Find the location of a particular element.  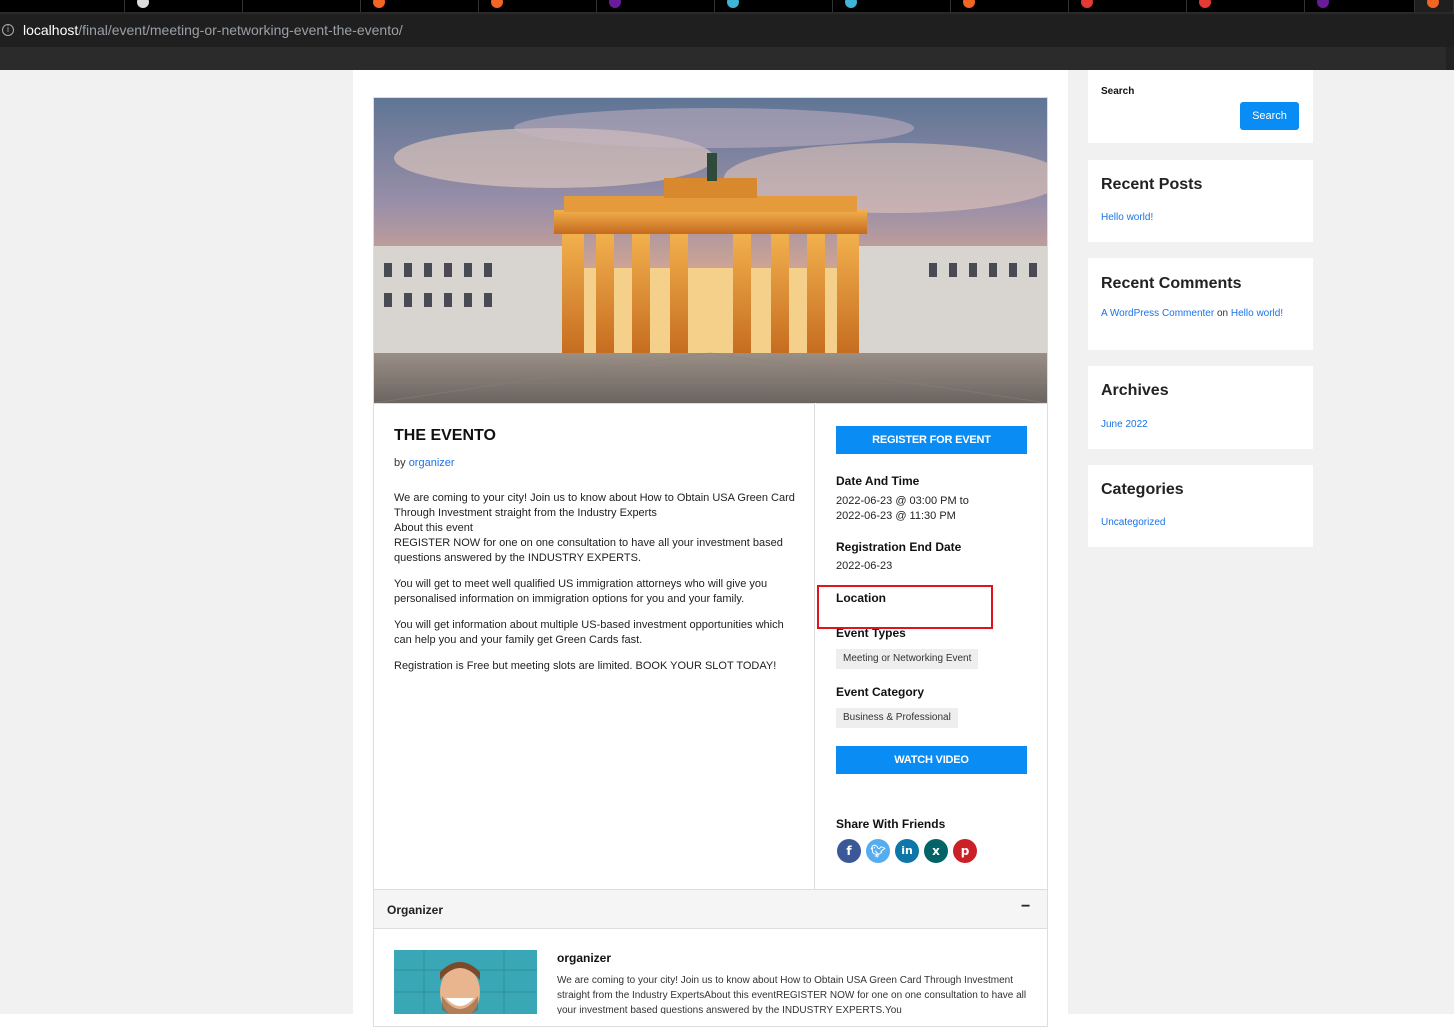

comment-on-text: on is located at coordinates (1222, 313).